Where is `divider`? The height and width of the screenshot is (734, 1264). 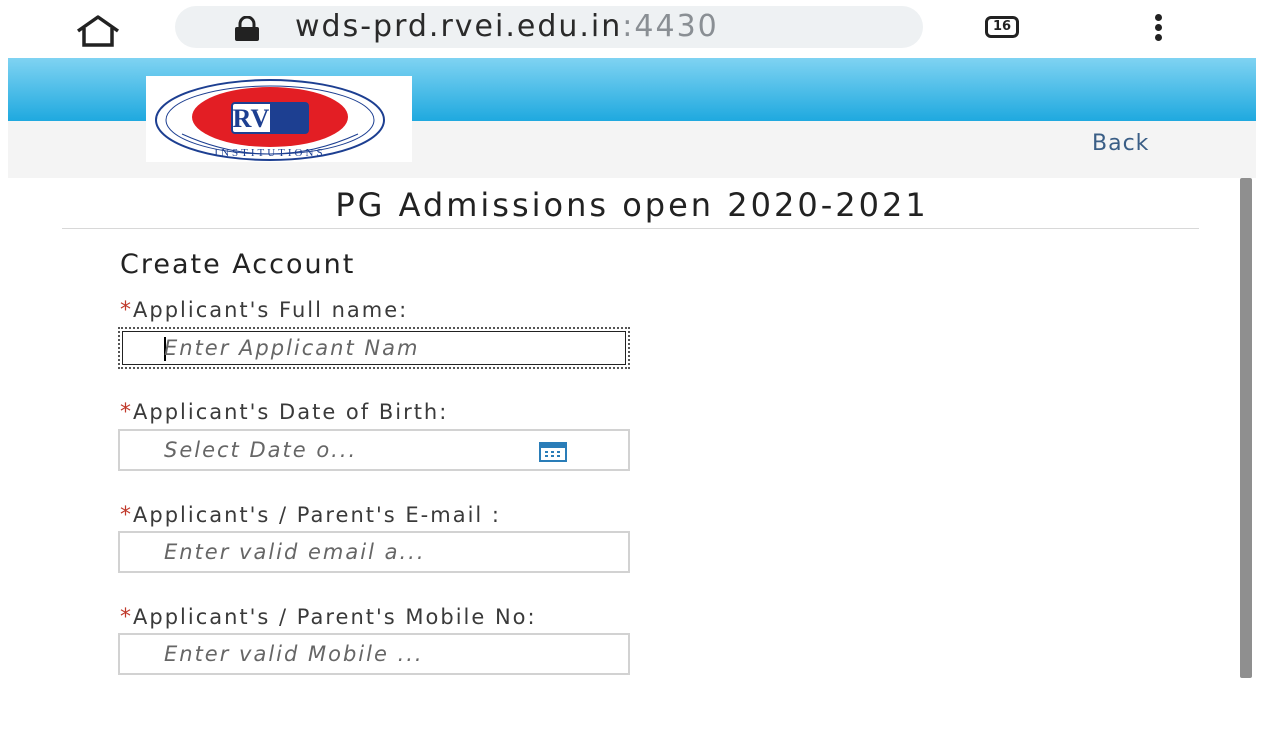 divider is located at coordinates (630, 228).